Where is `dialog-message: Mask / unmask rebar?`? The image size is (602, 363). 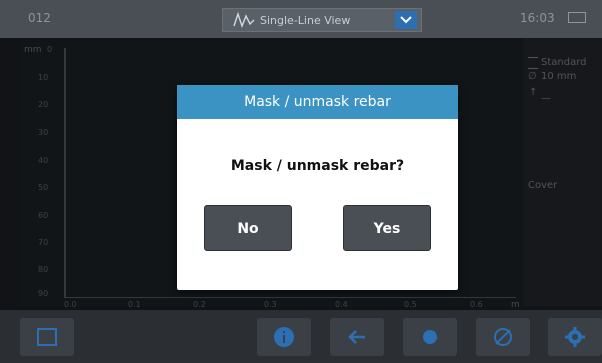 dialog-message: Mask / unmask rebar? is located at coordinates (317, 166).